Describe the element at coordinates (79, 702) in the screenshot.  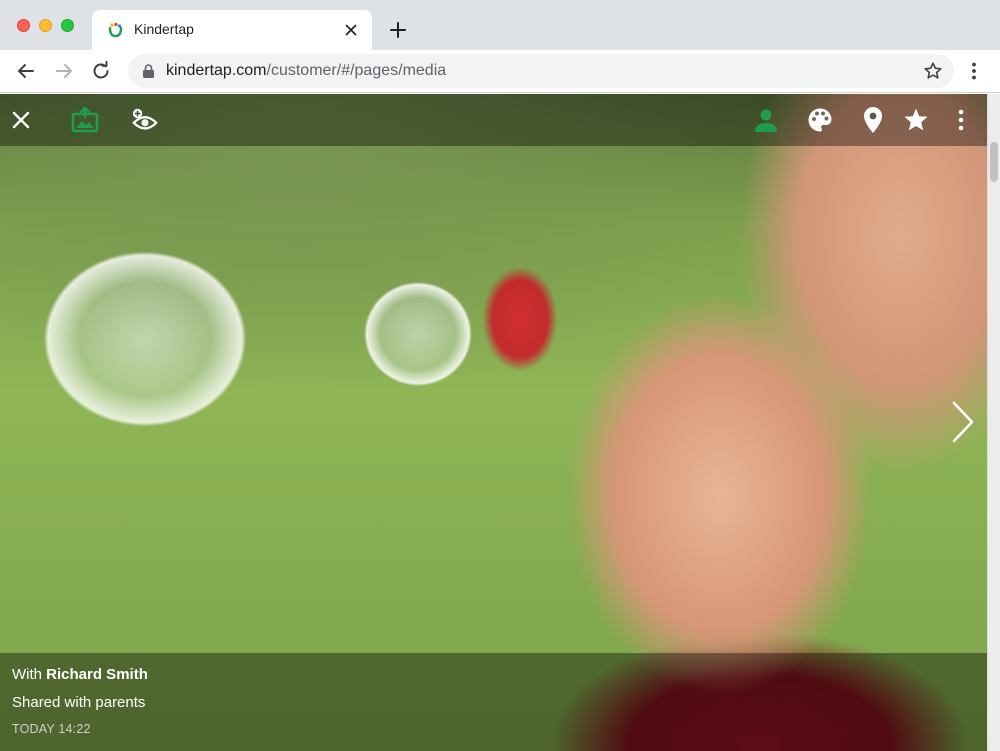
I see `sharing-status: Shared with parents` at that location.